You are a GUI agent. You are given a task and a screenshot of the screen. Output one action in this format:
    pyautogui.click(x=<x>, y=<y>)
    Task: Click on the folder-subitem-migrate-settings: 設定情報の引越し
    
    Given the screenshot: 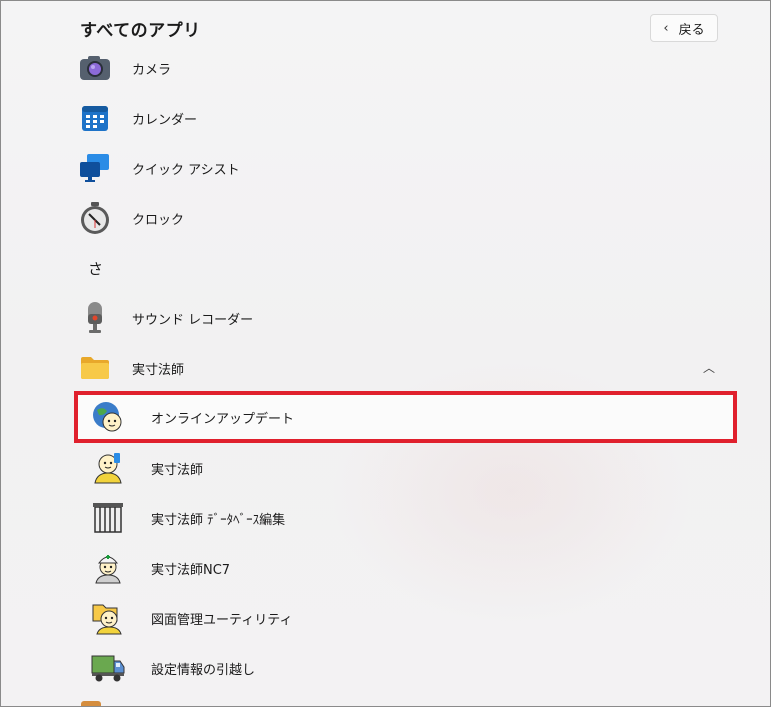 What is the action you would take?
    pyautogui.click(x=411, y=668)
    